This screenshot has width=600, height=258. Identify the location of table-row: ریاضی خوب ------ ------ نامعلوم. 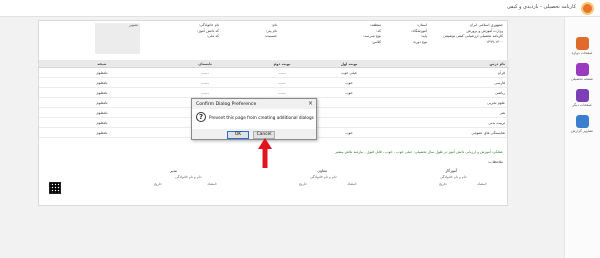
(274, 93).